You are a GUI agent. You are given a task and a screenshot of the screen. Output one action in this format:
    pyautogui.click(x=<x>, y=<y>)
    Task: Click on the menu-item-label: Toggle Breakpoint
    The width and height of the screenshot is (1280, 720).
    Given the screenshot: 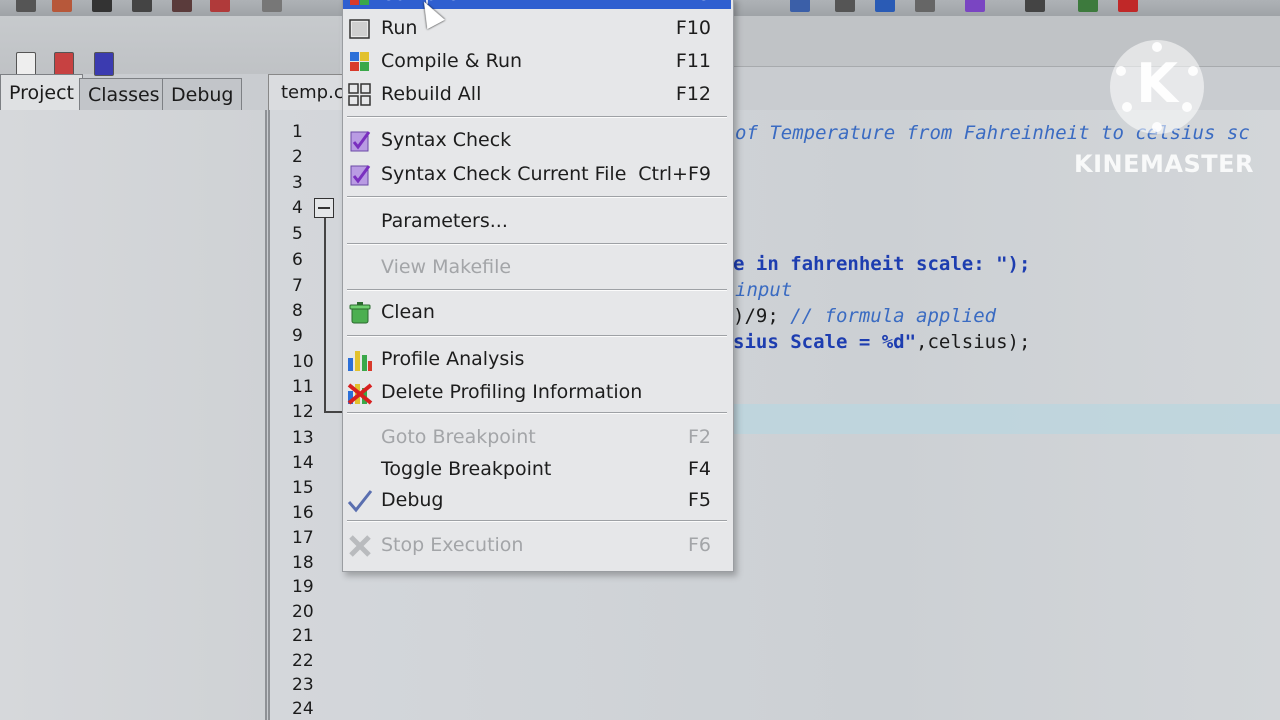 What is the action you would take?
    pyautogui.click(x=466, y=469)
    